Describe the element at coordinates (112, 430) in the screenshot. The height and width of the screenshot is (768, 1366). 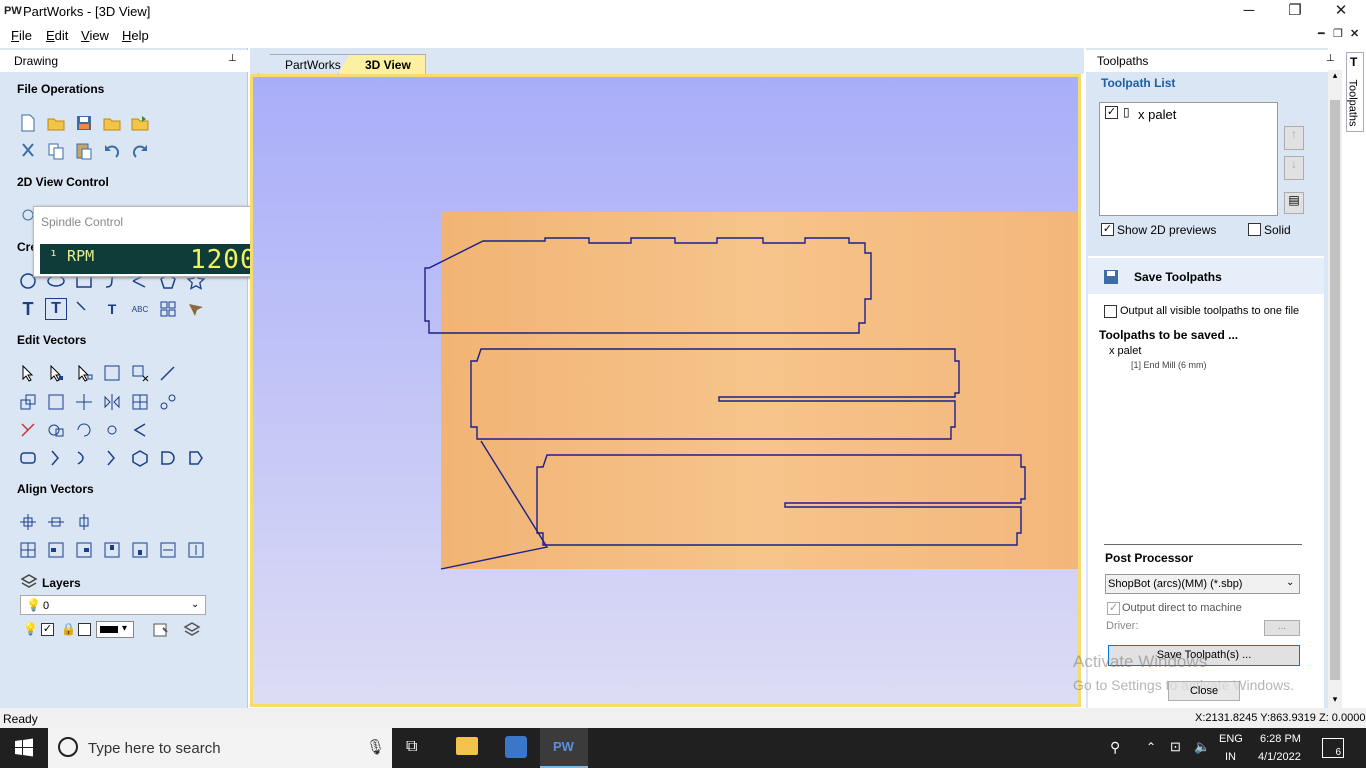
I see `offset-icon` at that location.